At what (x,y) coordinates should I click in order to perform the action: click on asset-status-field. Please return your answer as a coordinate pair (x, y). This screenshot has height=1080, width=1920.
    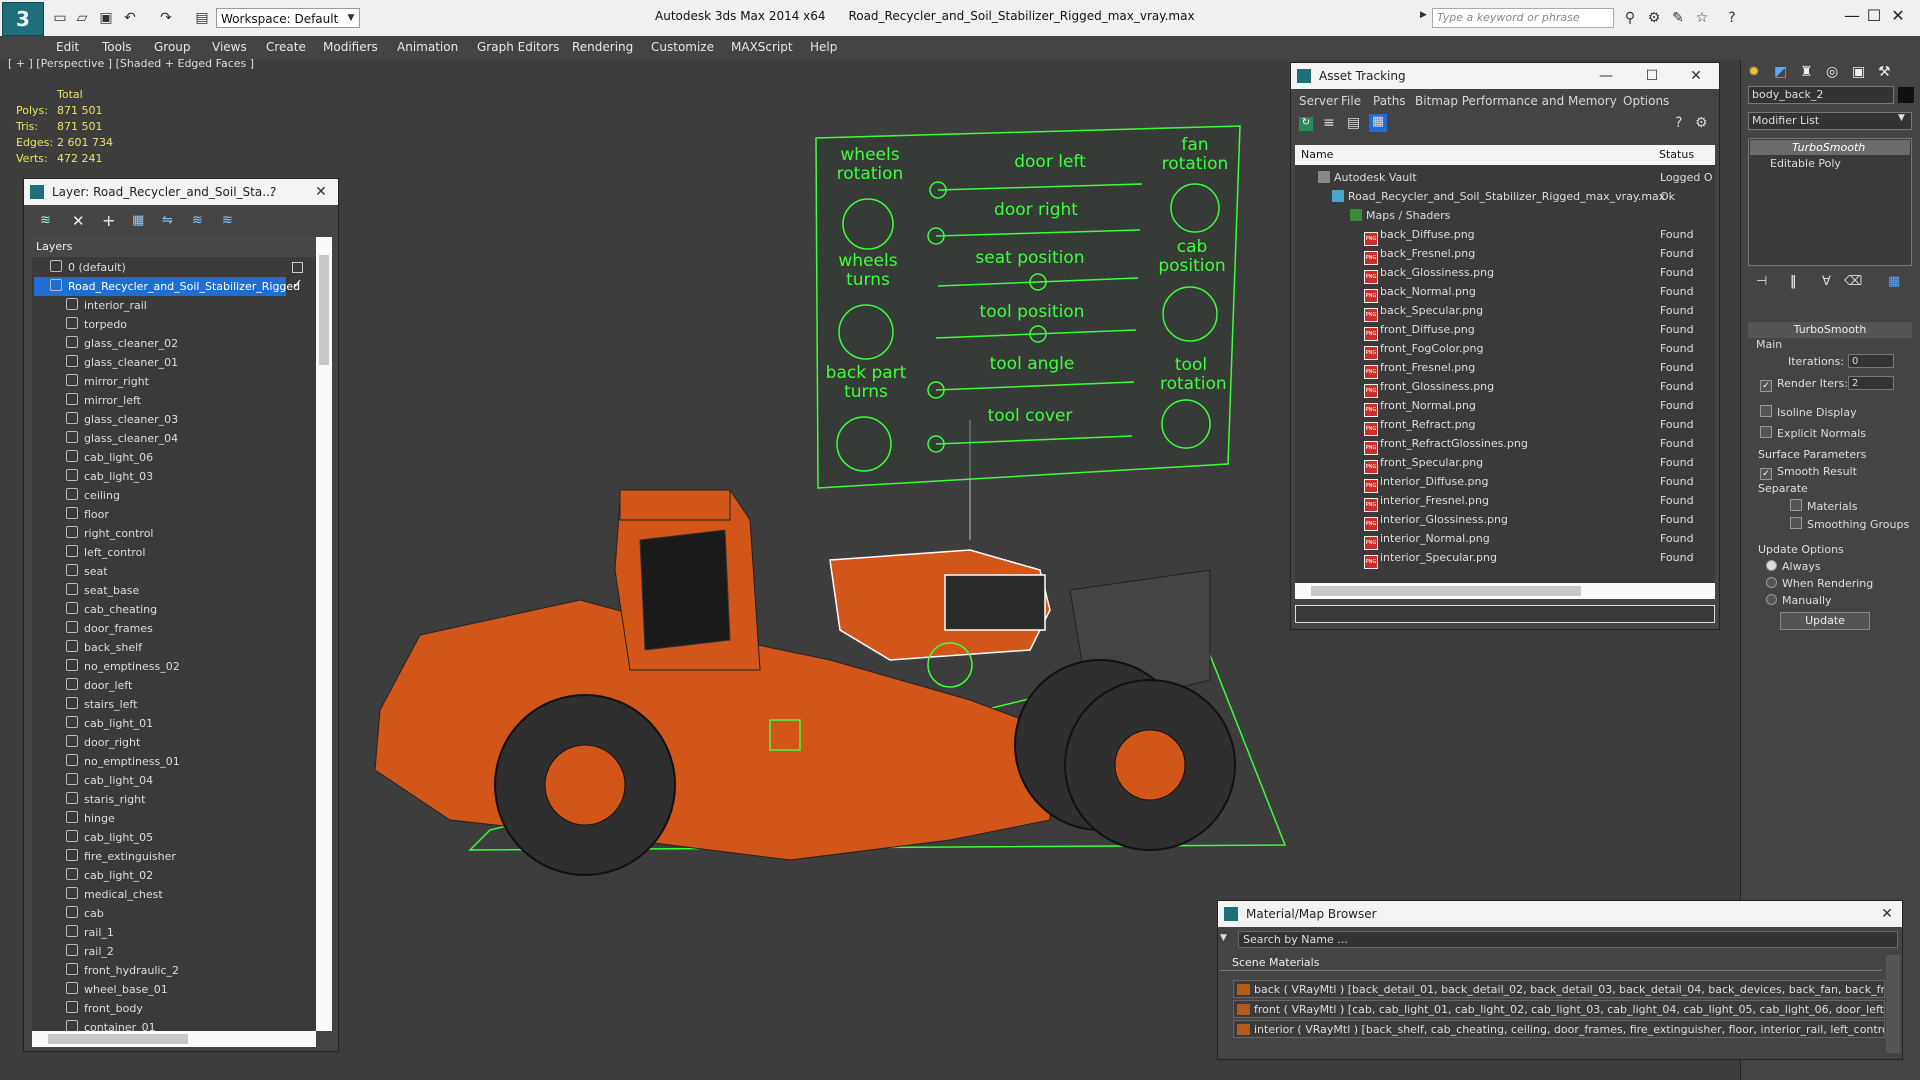
    Looking at the image, I should click on (1505, 614).